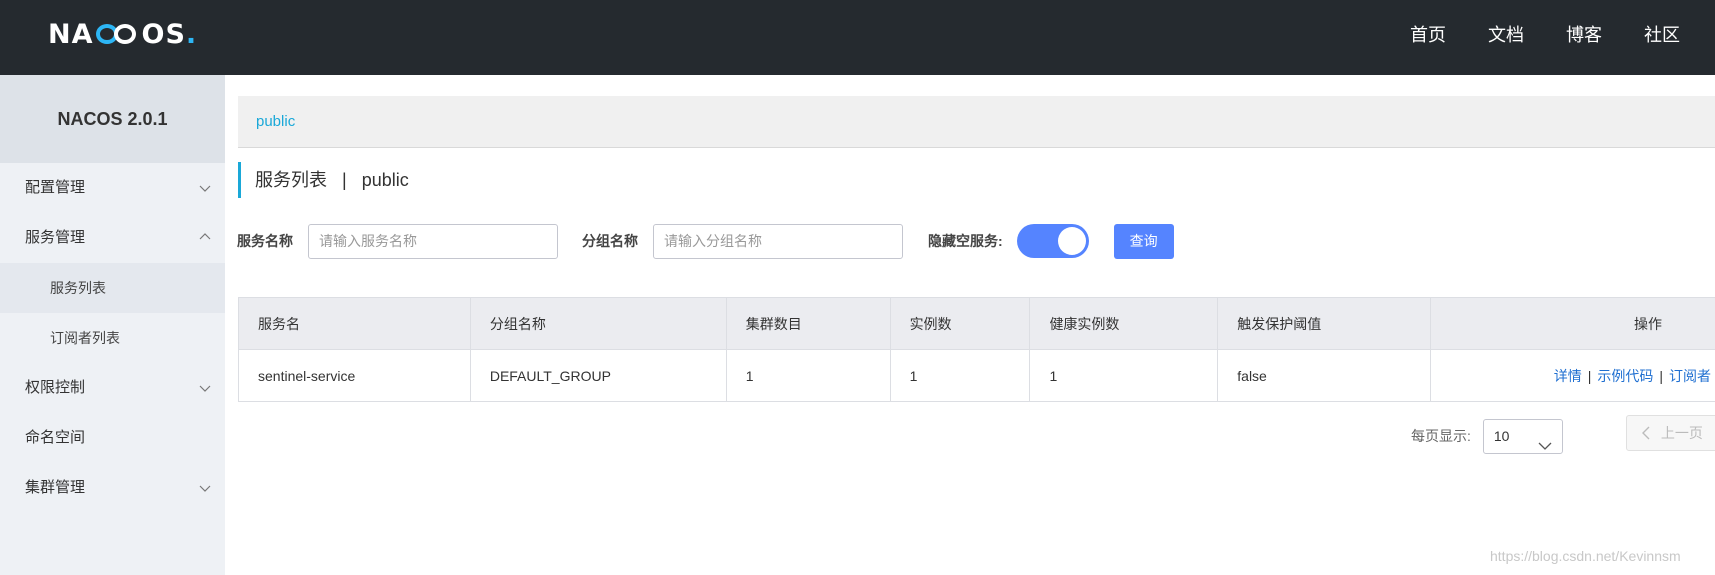  Describe the element at coordinates (1428, 34) in the screenshot. I see `nav-home-link: 首页` at that location.